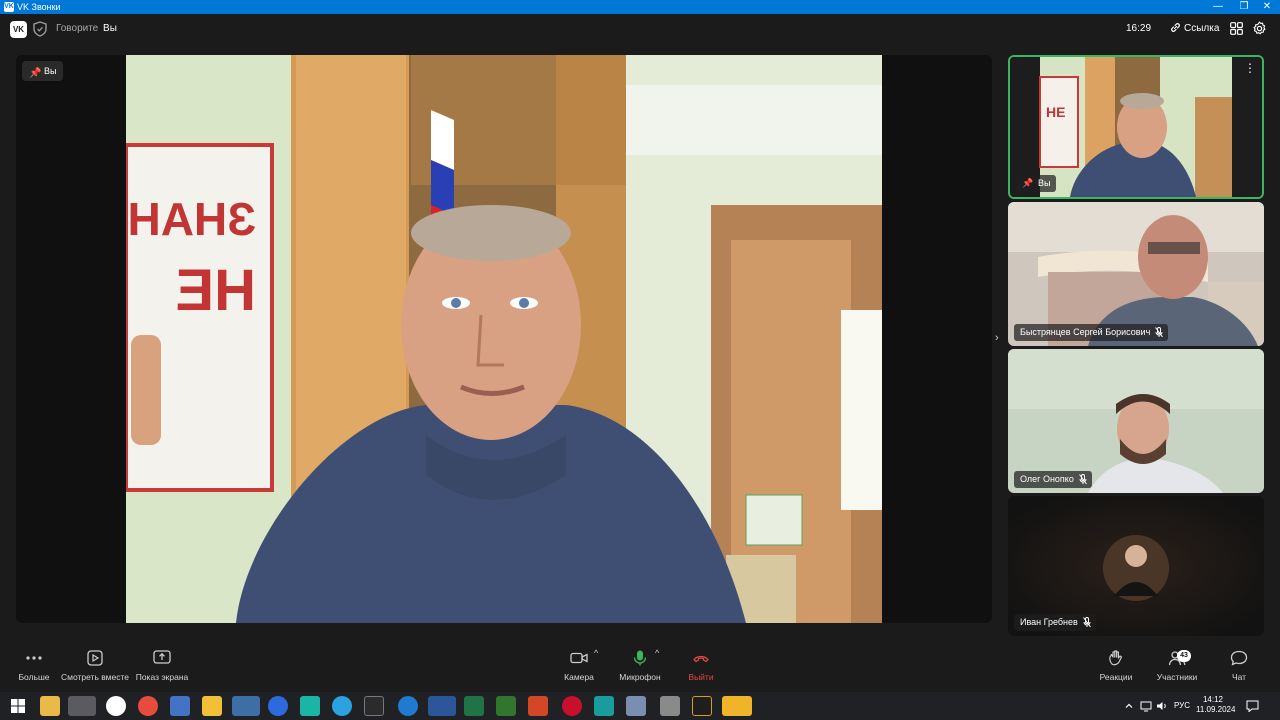 The image size is (1280, 720). What do you see at coordinates (640, 7) in the screenshot?
I see `window-titlebar: VK VK Звонки — ❐ ✕` at bounding box center [640, 7].